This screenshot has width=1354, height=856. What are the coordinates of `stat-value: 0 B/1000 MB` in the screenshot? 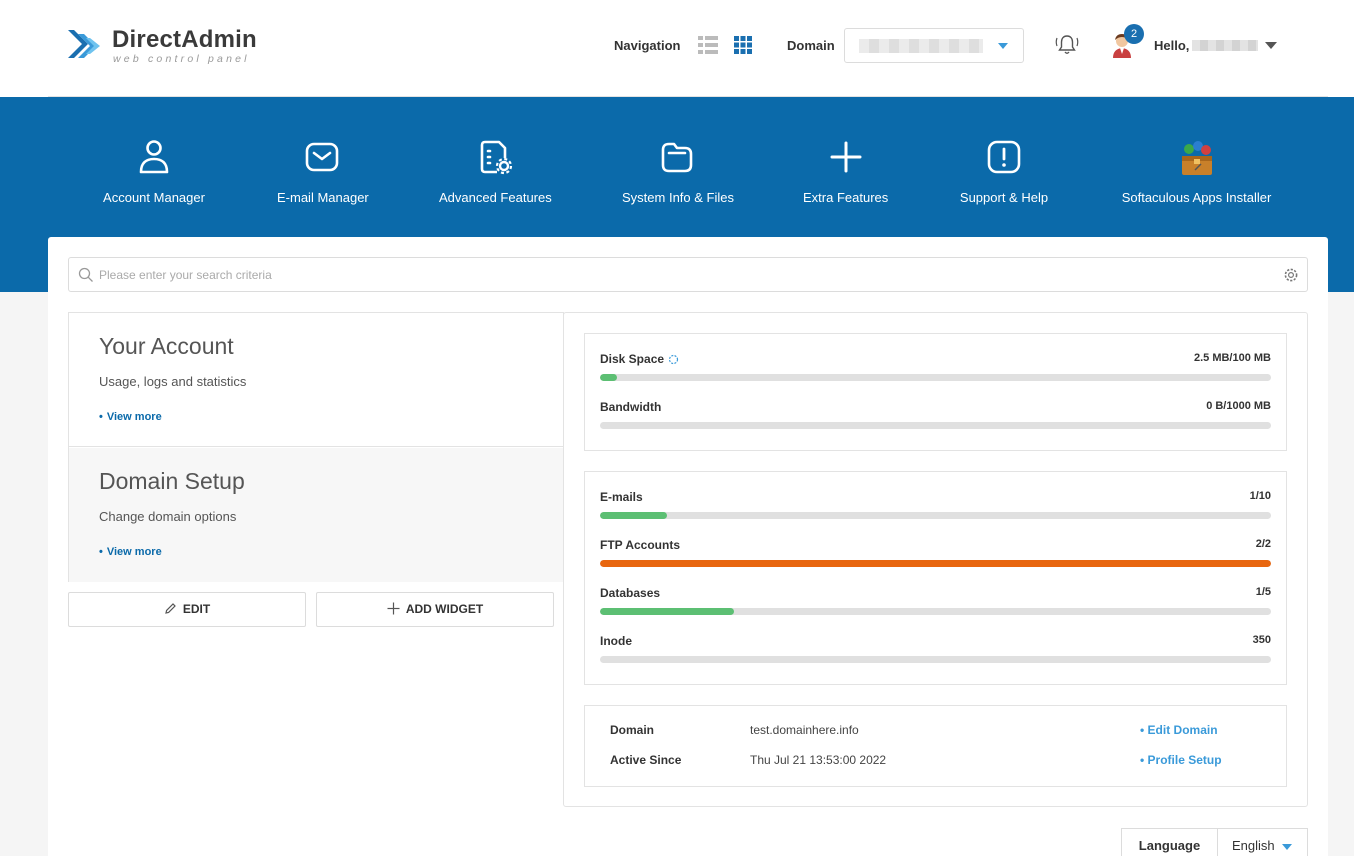 It's located at (1238, 406).